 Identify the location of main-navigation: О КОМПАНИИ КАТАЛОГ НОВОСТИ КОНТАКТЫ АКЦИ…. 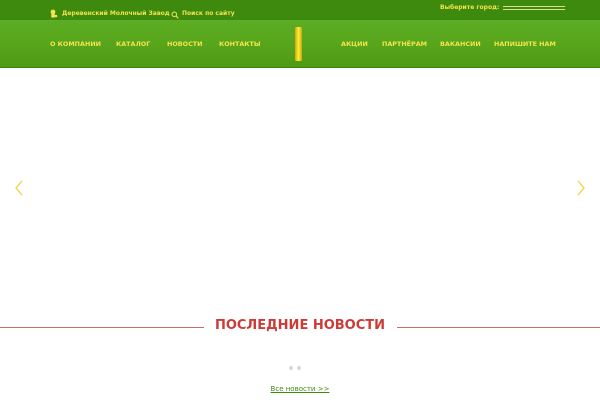
(300, 44).